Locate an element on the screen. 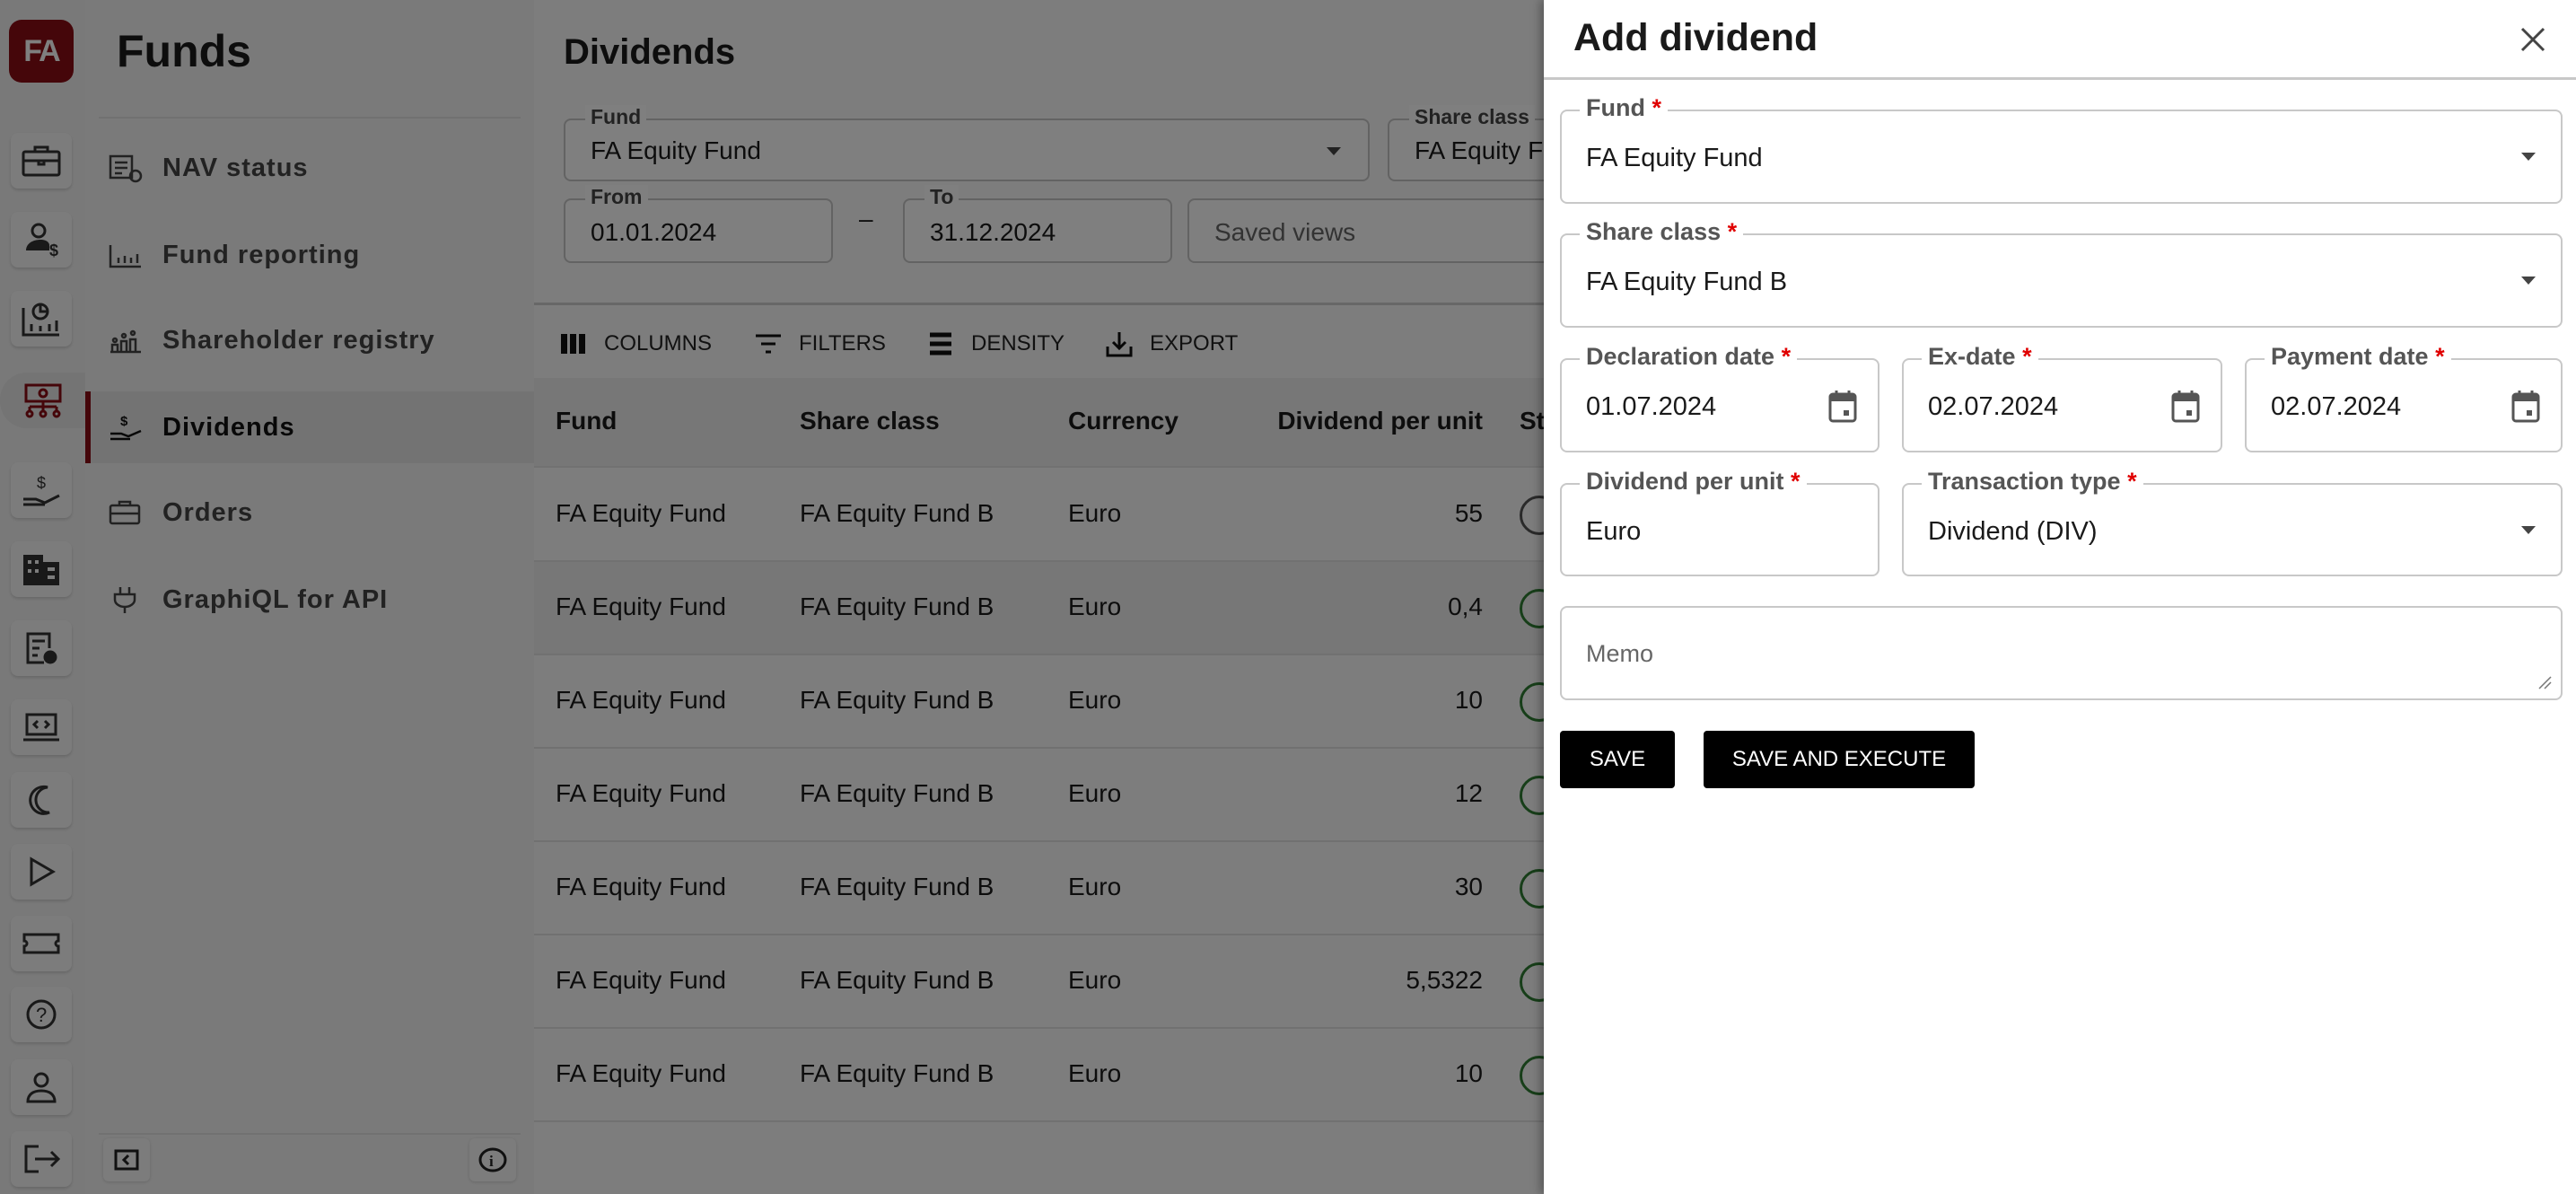 The width and height of the screenshot is (2576, 1194). field-label: Transaction type * is located at coordinates (2032, 482).